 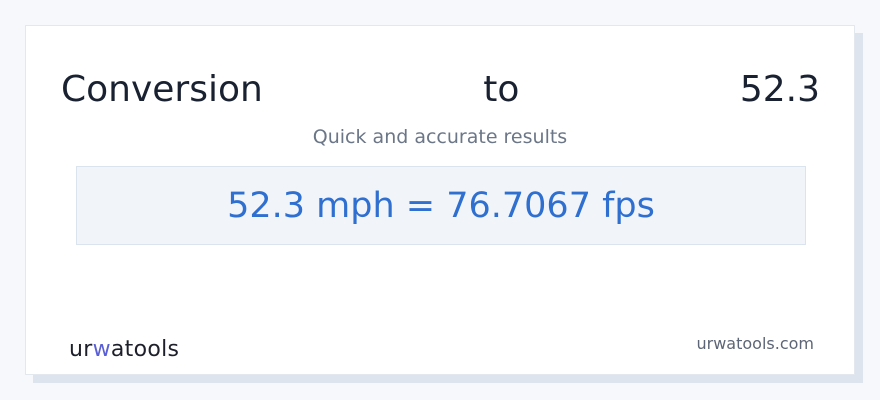 I want to click on urwatools-logo: urwatools, so click(x=124, y=350).